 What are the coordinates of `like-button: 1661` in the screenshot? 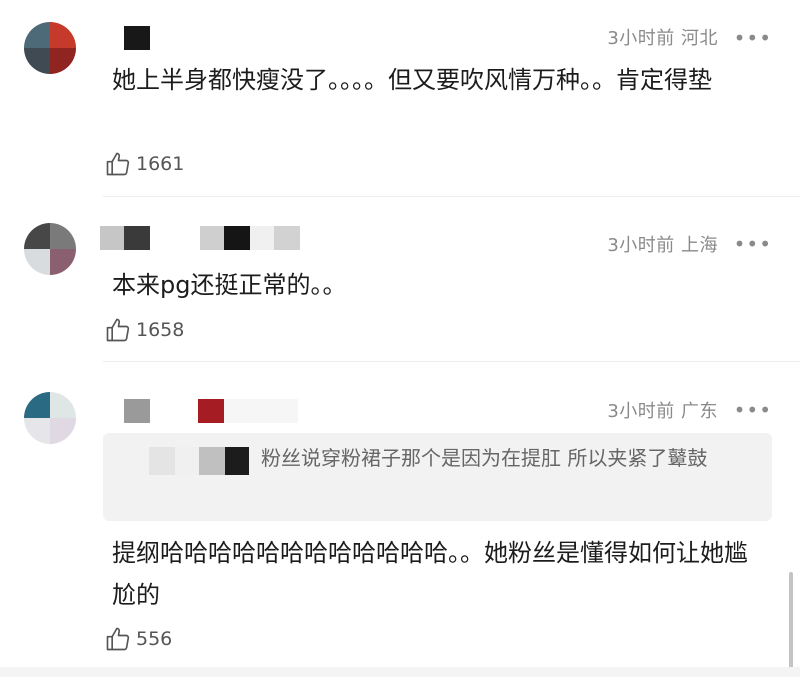 It's located at (144, 164).